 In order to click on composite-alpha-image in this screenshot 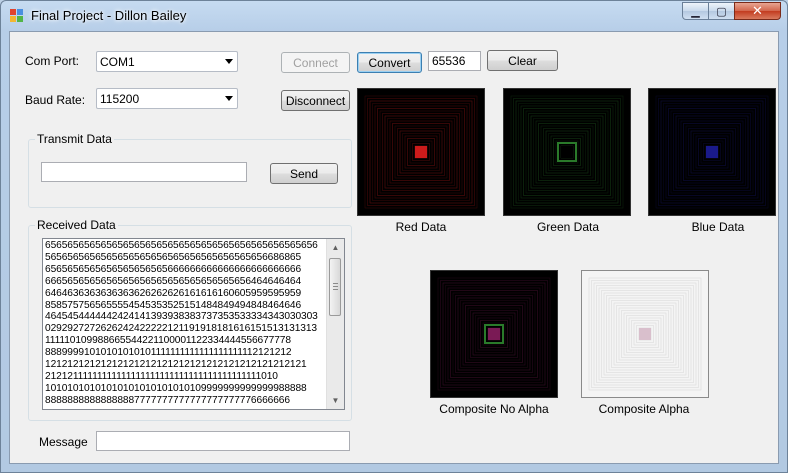, I will do `click(645, 334)`.